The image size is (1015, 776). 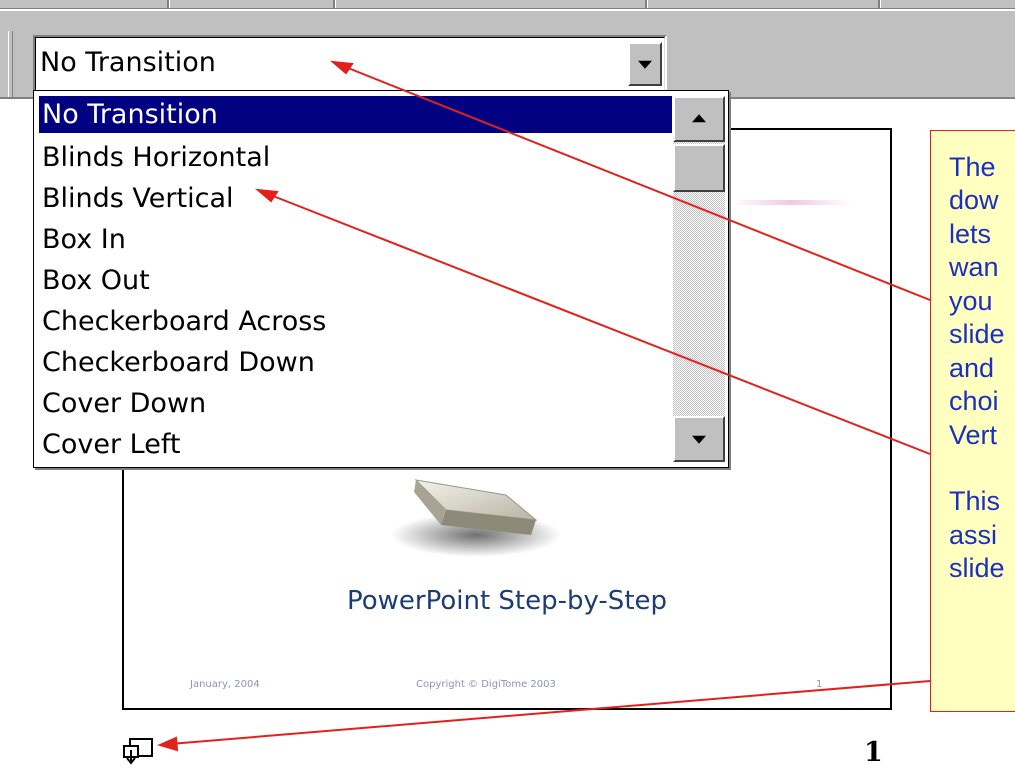 What do you see at coordinates (355, 362) in the screenshot?
I see `option-checkerboard-down: Checkerboard Down` at bounding box center [355, 362].